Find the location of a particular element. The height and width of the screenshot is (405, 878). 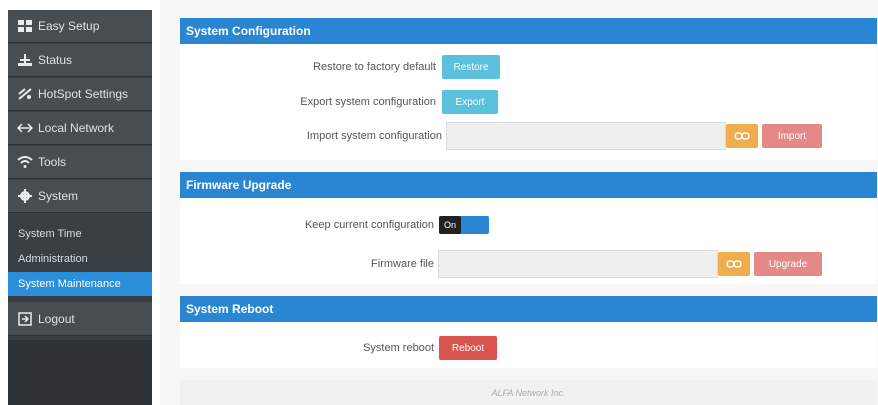

sidebar-subitem-system-maintenance: System Maintenance is located at coordinates (80, 284).